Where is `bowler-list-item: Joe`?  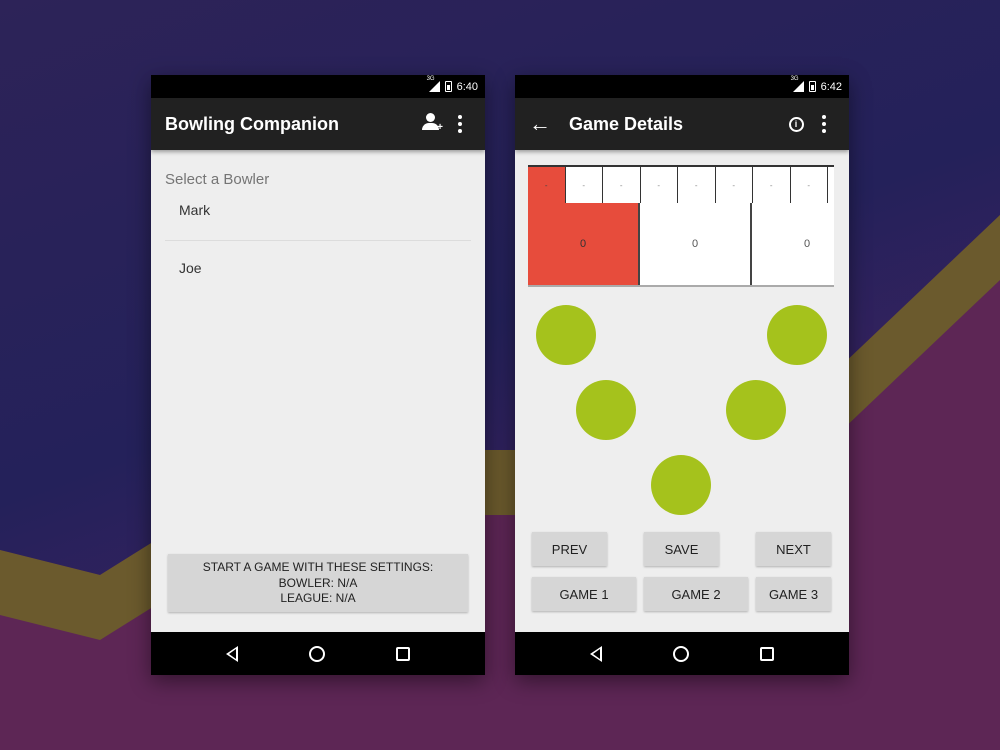 bowler-list-item: Joe is located at coordinates (318, 264).